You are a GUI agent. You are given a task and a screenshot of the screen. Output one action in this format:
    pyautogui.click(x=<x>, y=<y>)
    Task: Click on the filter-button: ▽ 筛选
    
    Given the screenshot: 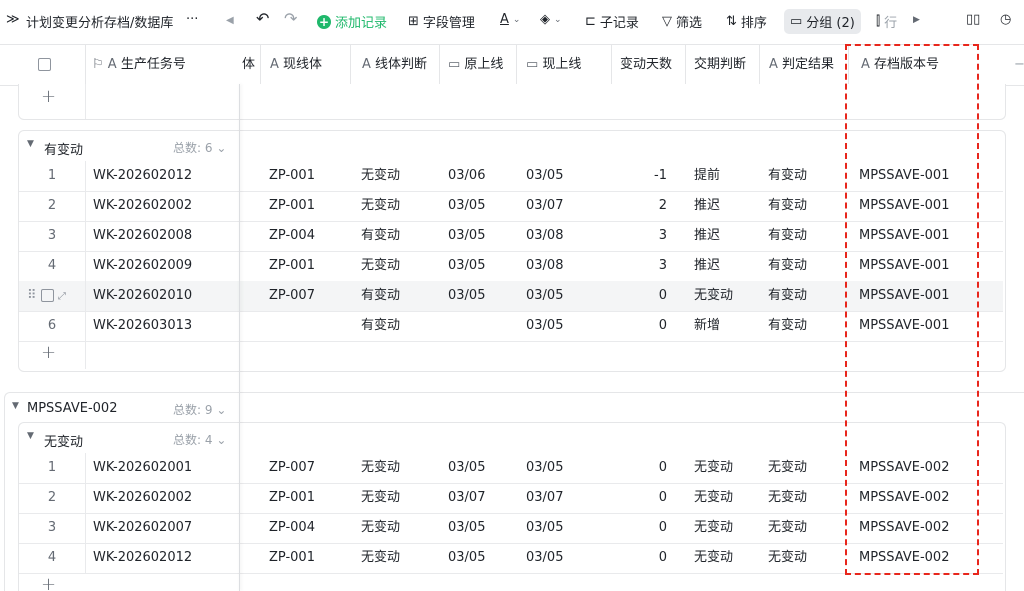 What is the action you would take?
    pyautogui.click(x=682, y=21)
    